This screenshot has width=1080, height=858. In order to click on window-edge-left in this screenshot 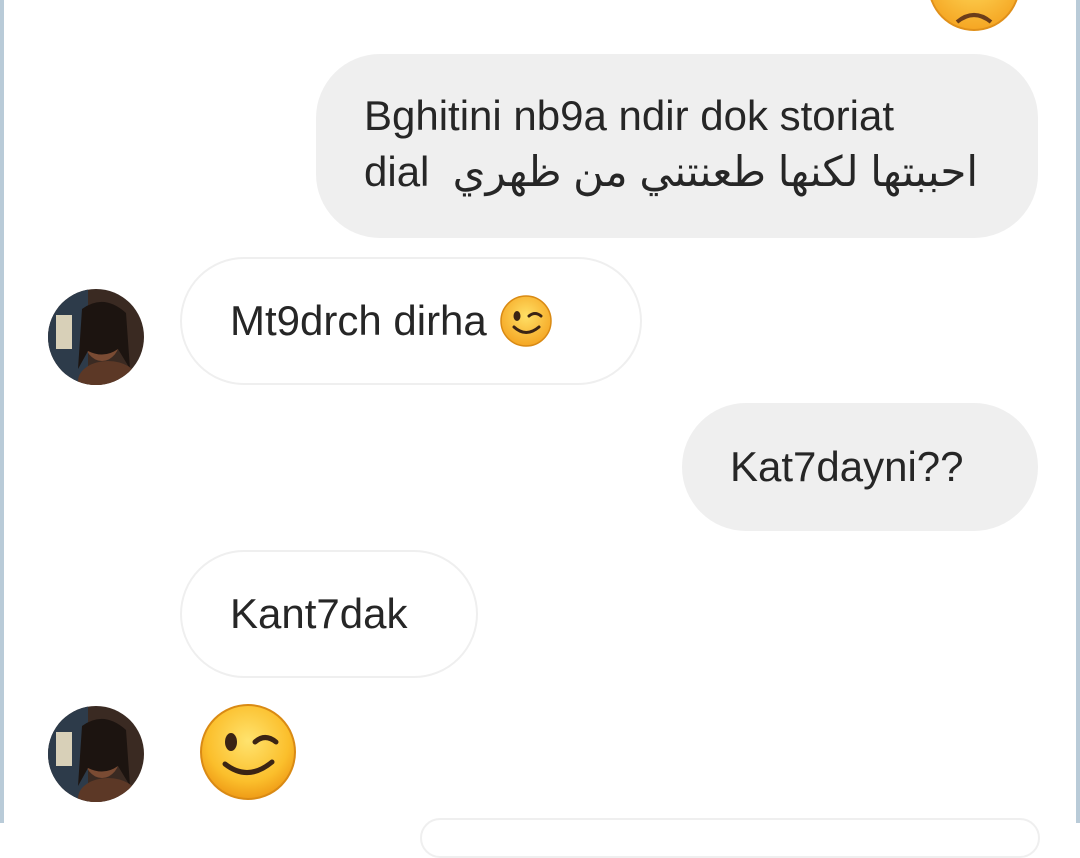, I will do `click(2, 411)`.